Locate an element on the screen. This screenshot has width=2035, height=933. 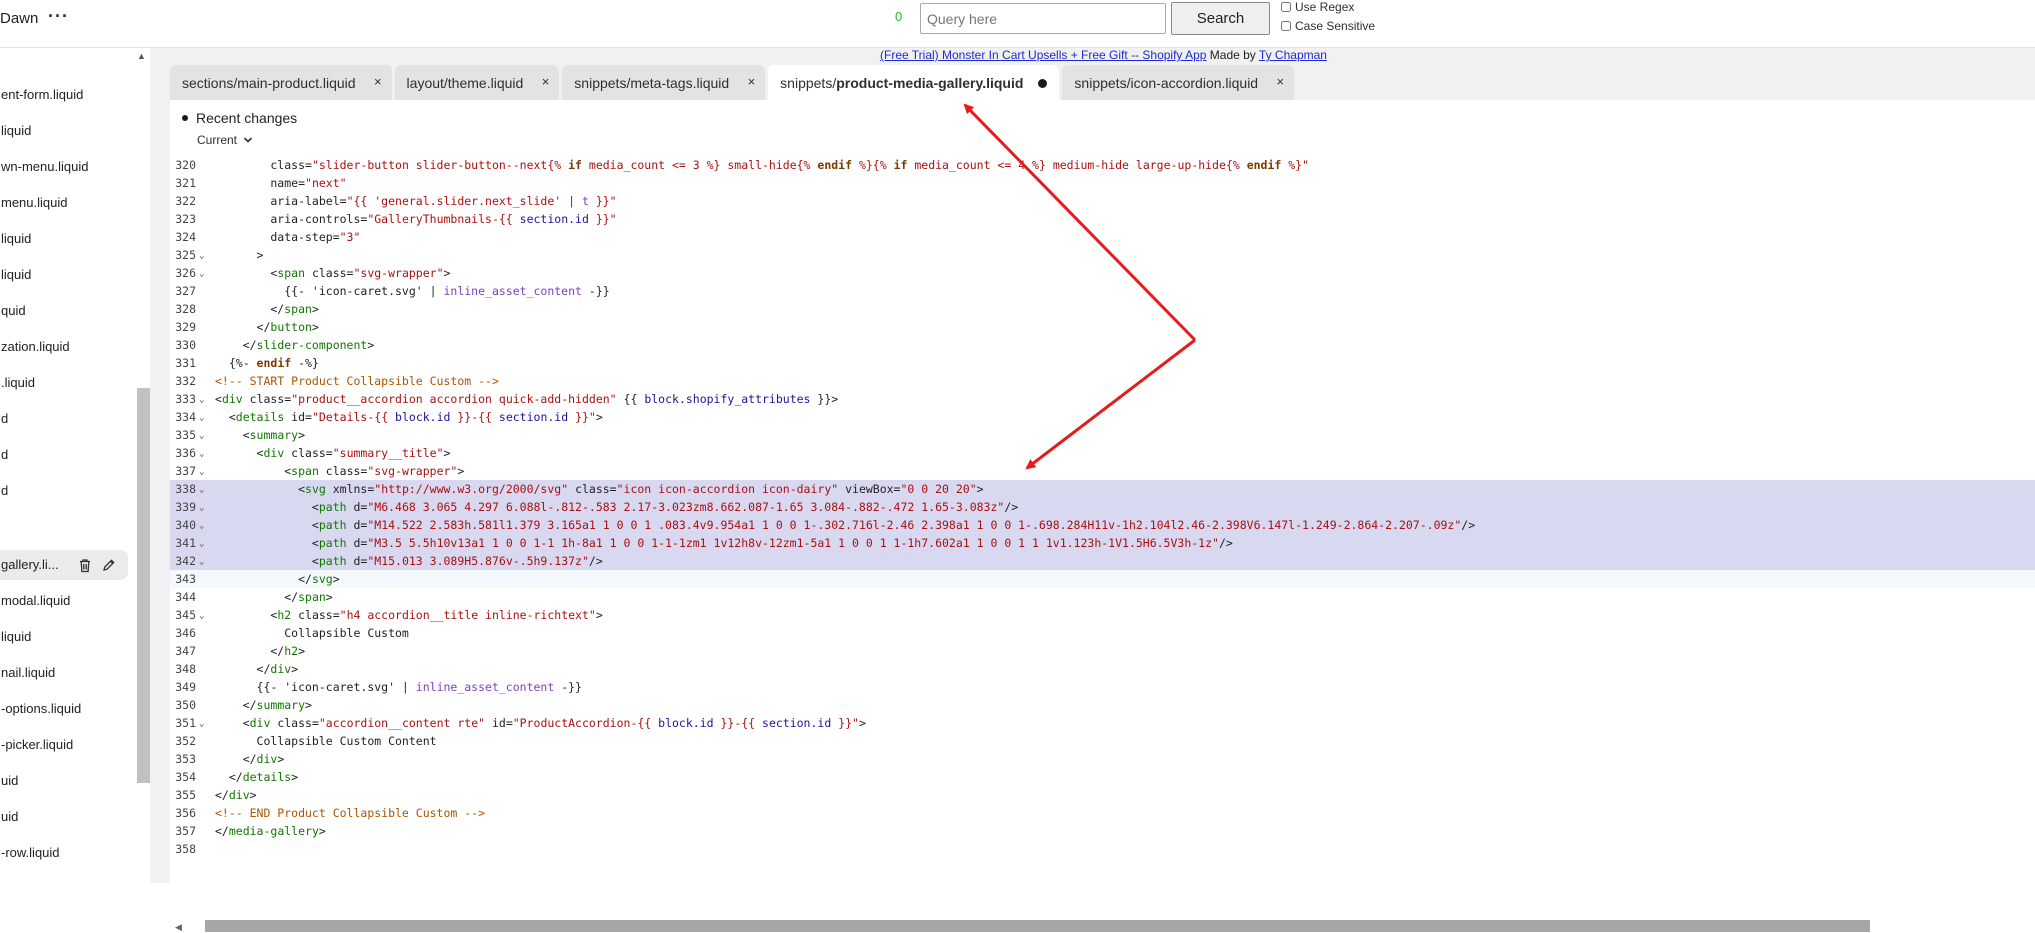
code-line: 346 Collapsible Custom is located at coordinates (1102, 633).